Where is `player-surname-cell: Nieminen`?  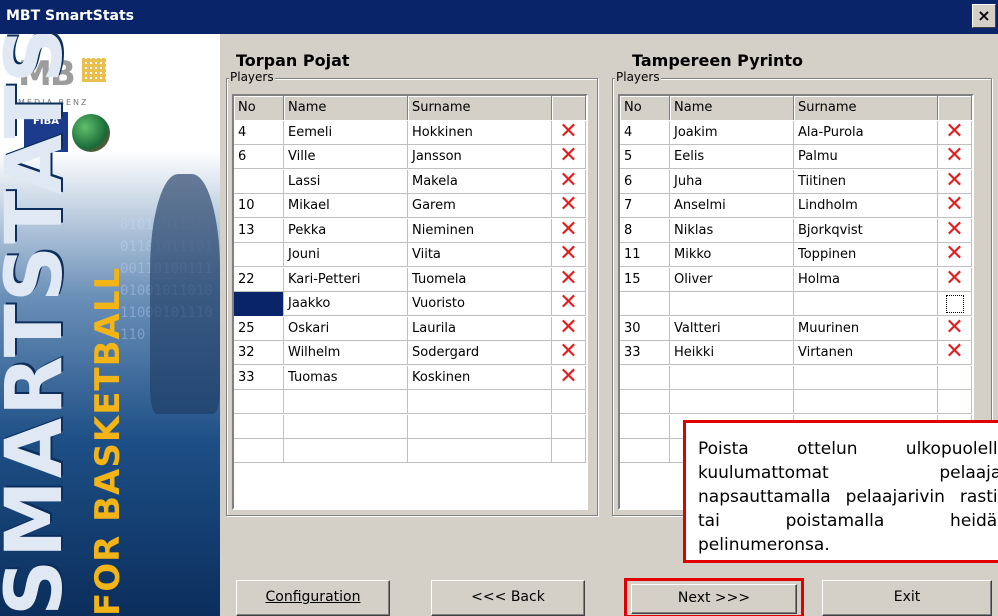 player-surname-cell: Nieminen is located at coordinates (480, 230).